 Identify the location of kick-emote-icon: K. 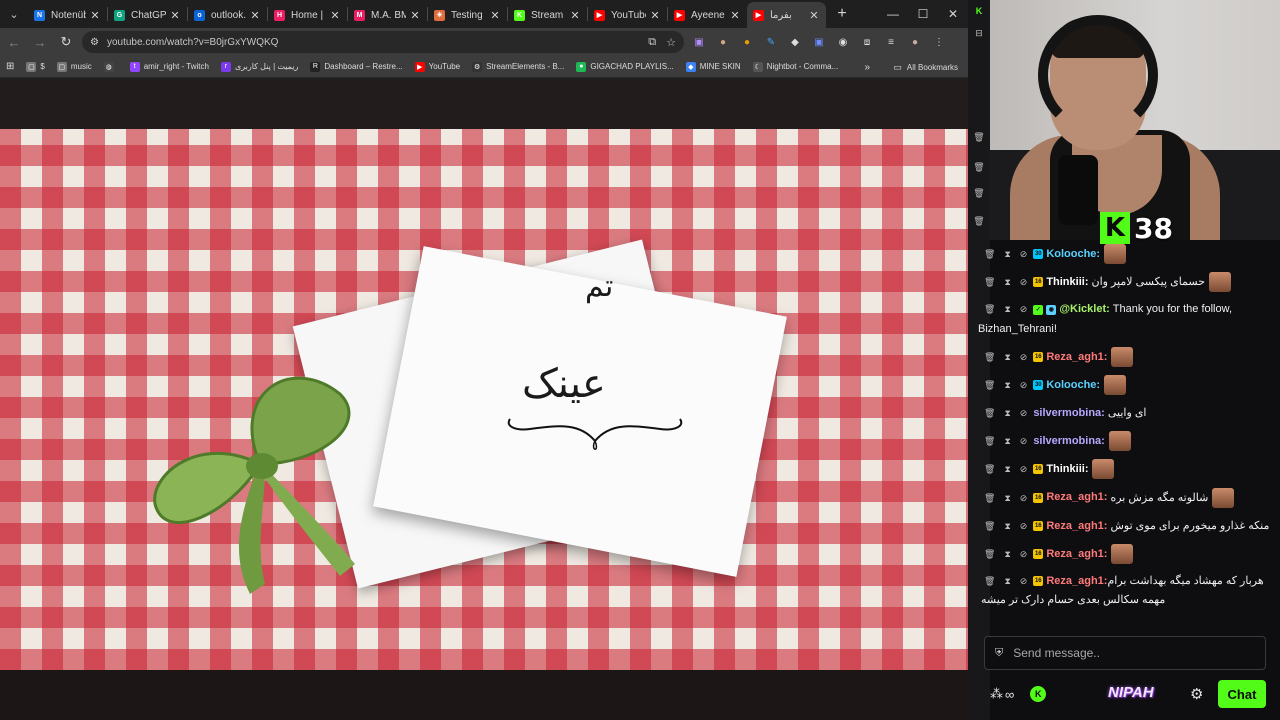
(1038, 694).